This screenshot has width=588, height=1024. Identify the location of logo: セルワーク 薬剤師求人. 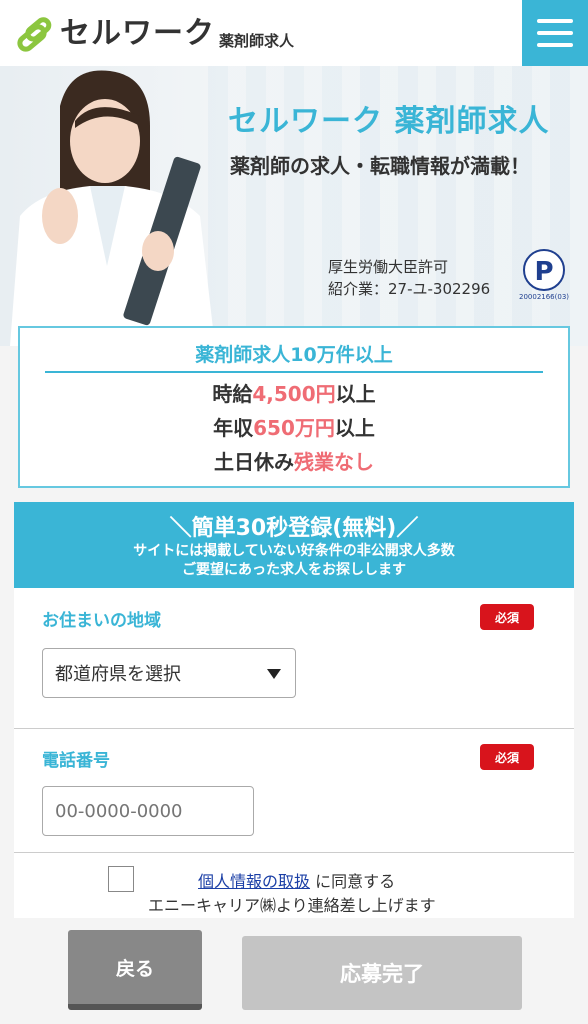
(154, 33).